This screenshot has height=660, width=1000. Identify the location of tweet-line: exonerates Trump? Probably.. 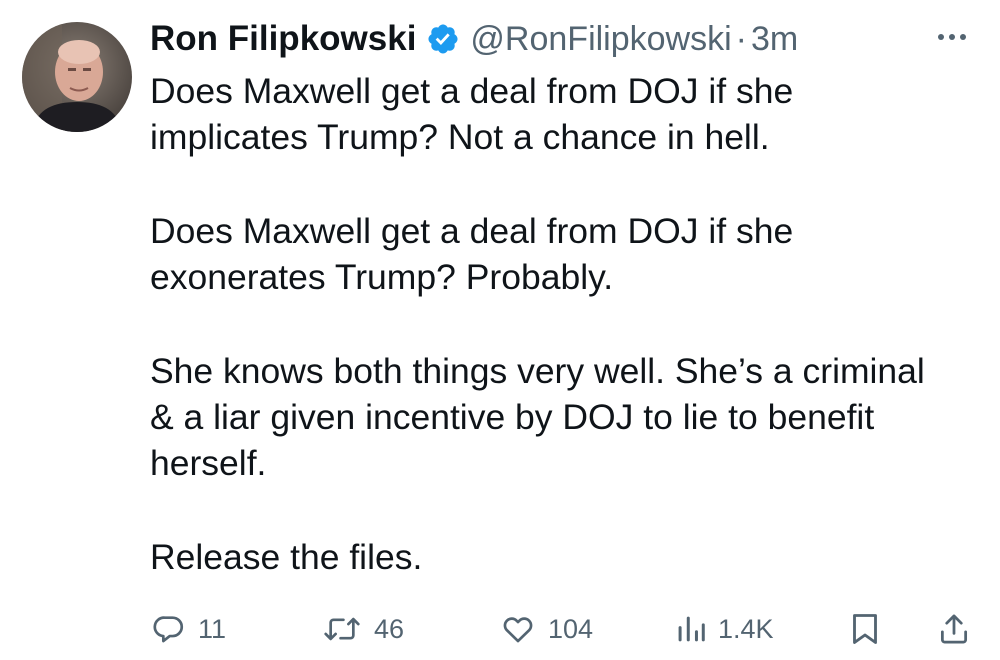
(382, 277).